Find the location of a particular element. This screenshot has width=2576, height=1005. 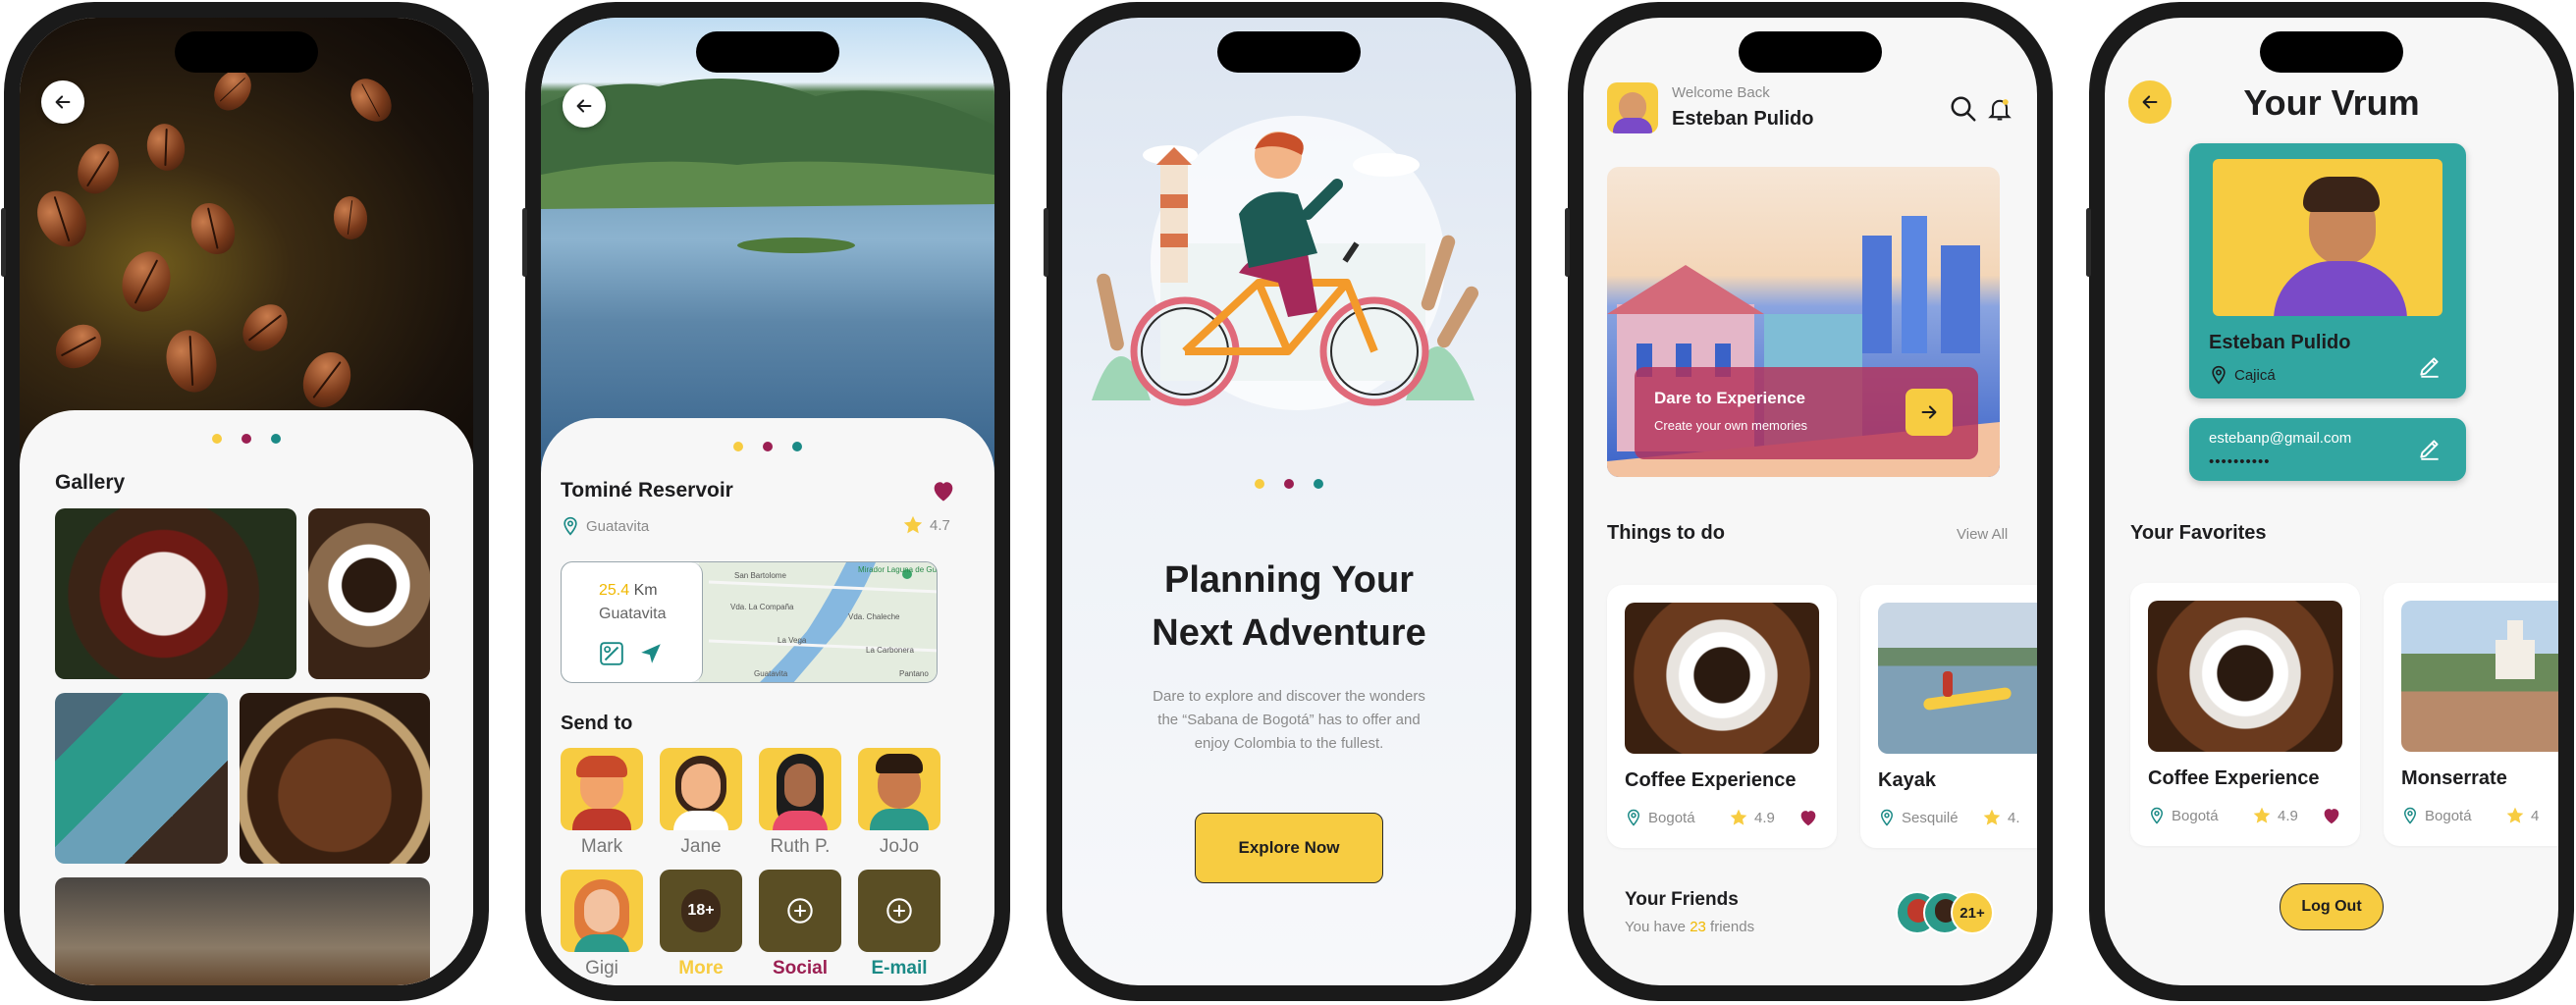

banner-subtitle: Create your own memories is located at coordinates (1731, 425).